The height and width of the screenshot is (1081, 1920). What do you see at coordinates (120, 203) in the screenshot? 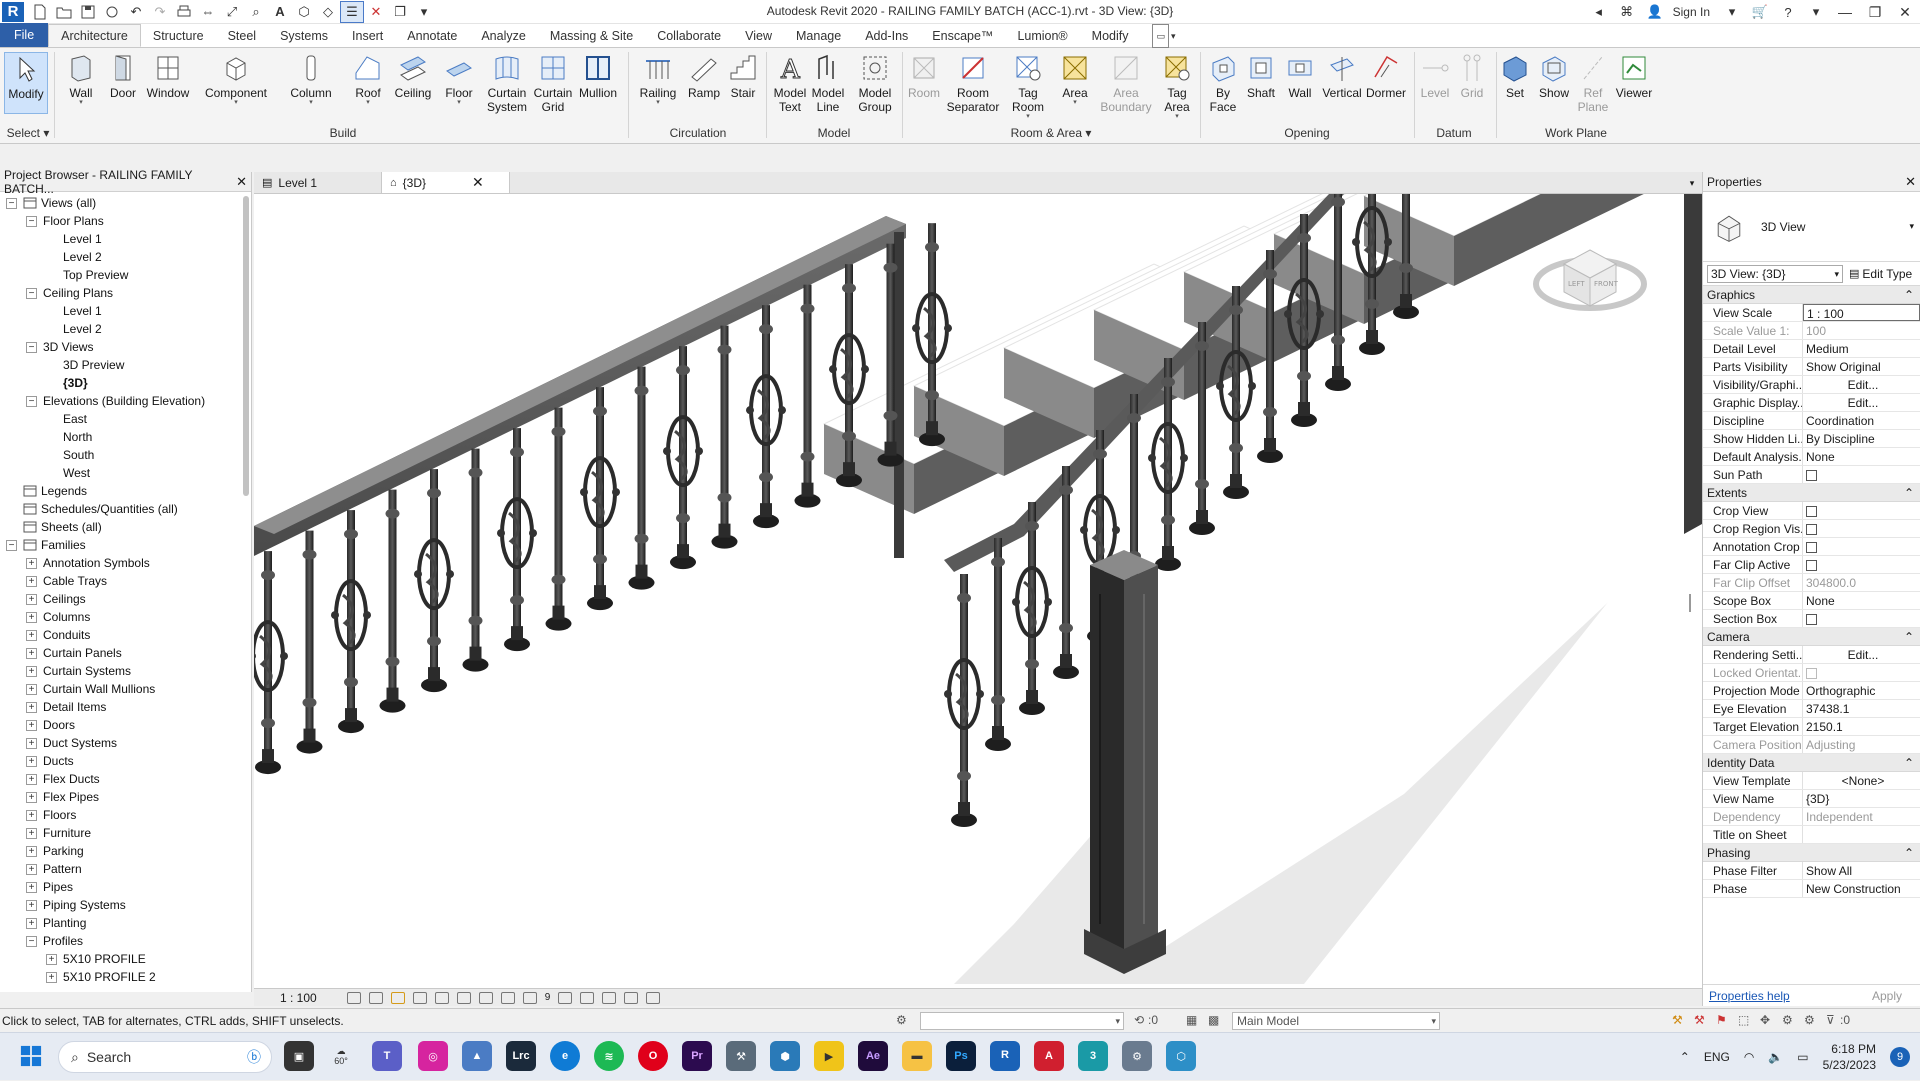
I see `tree-node: − Views (all)` at bounding box center [120, 203].